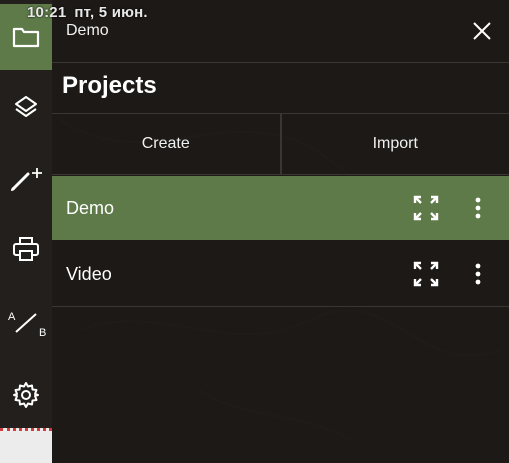 The height and width of the screenshot is (463, 509). What do you see at coordinates (111, 12) in the screenshot?
I see `status-date: пт, 5 июн.` at bounding box center [111, 12].